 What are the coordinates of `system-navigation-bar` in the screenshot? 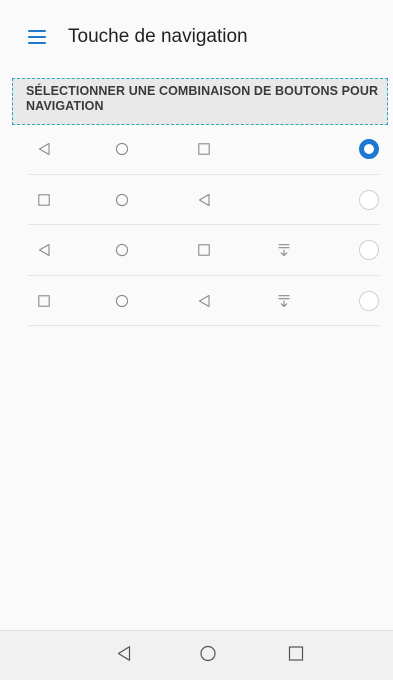 It's located at (196, 655).